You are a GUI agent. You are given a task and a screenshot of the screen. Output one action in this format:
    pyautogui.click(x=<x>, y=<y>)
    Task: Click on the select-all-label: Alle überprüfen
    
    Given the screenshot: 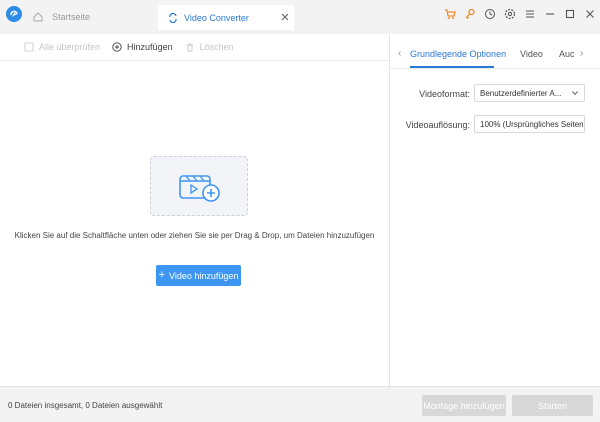 What is the action you would take?
    pyautogui.click(x=70, y=47)
    